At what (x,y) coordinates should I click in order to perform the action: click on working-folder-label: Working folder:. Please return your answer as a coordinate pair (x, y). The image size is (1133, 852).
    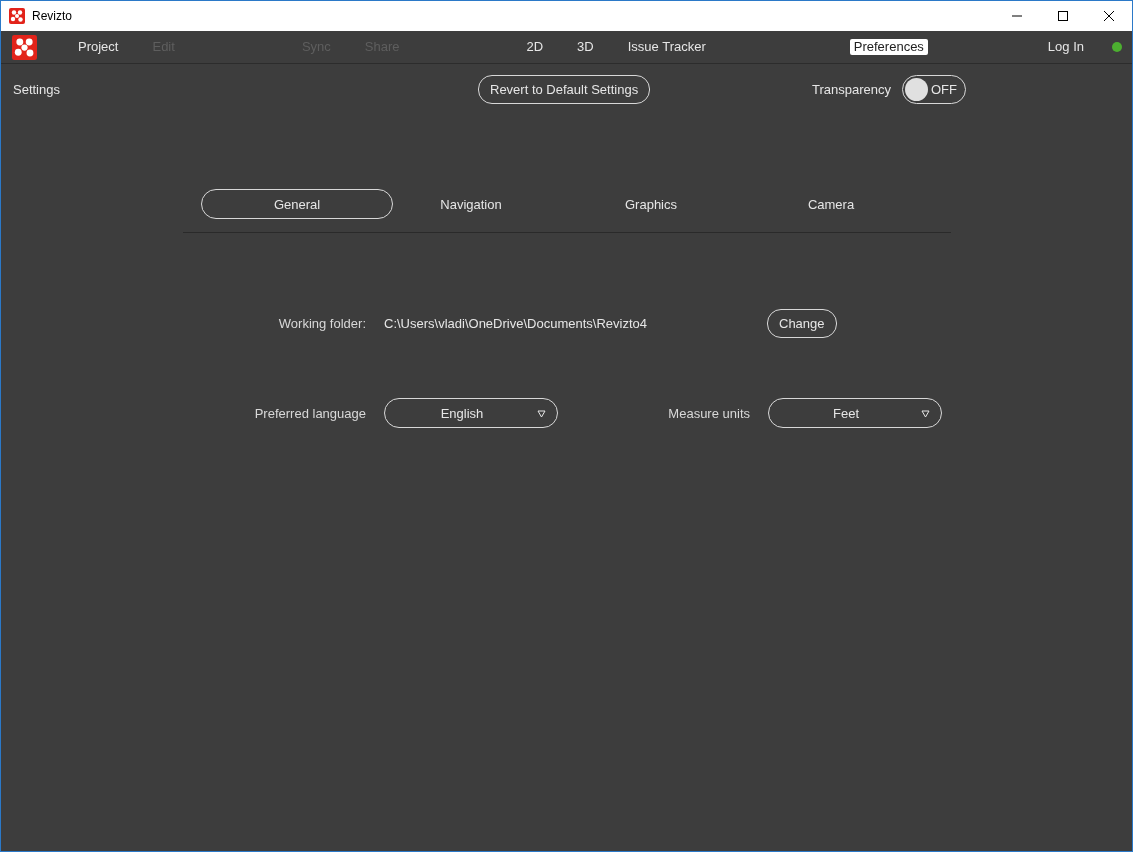
    Looking at the image, I should click on (321, 323).